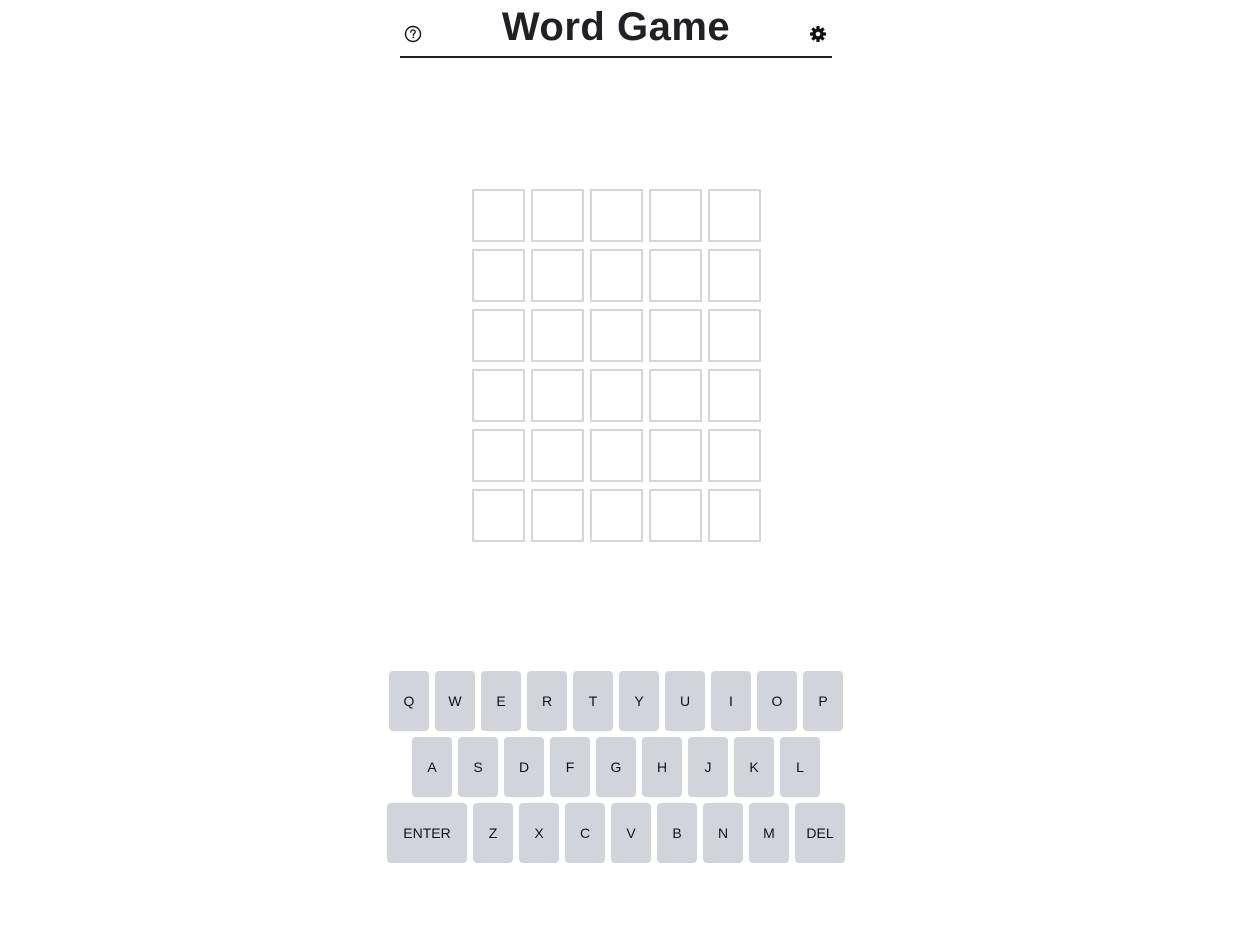  Describe the element at coordinates (432, 767) in the screenshot. I see `key-a: A` at that location.